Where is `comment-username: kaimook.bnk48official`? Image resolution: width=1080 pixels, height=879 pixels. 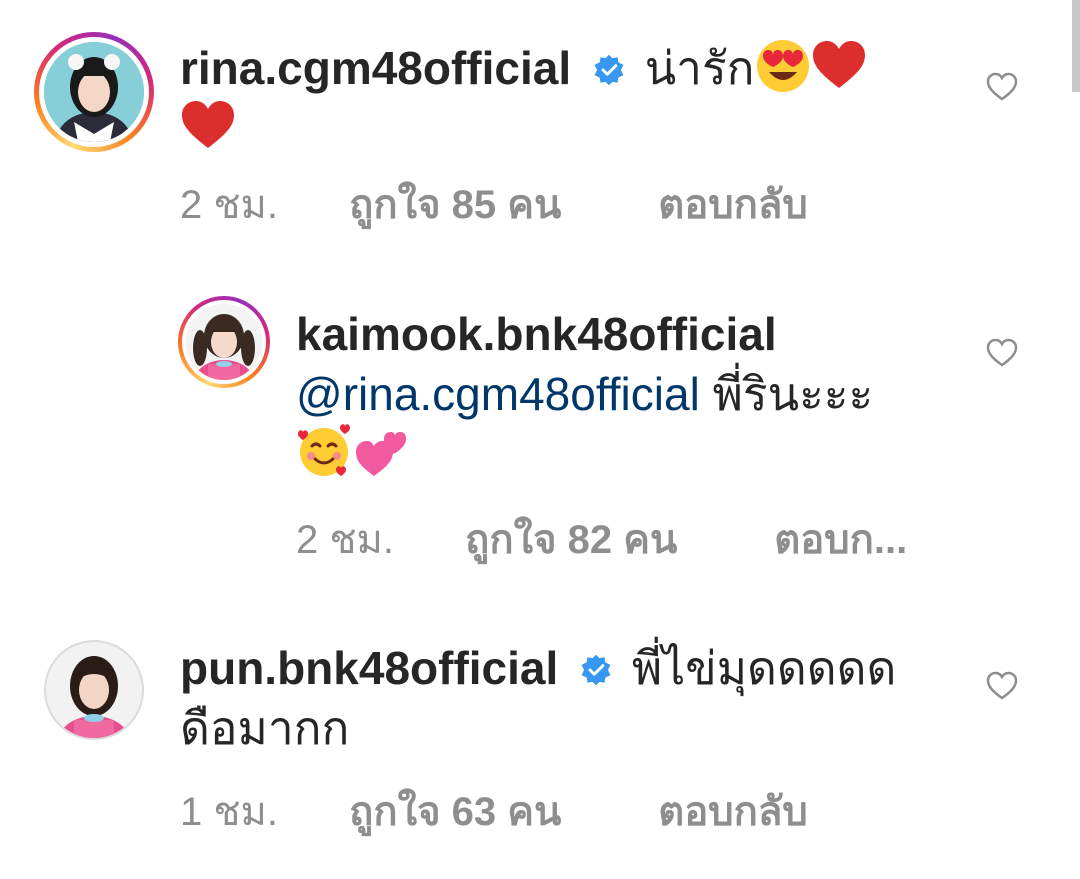
comment-username: kaimook.bnk48official is located at coordinates (536, 334).